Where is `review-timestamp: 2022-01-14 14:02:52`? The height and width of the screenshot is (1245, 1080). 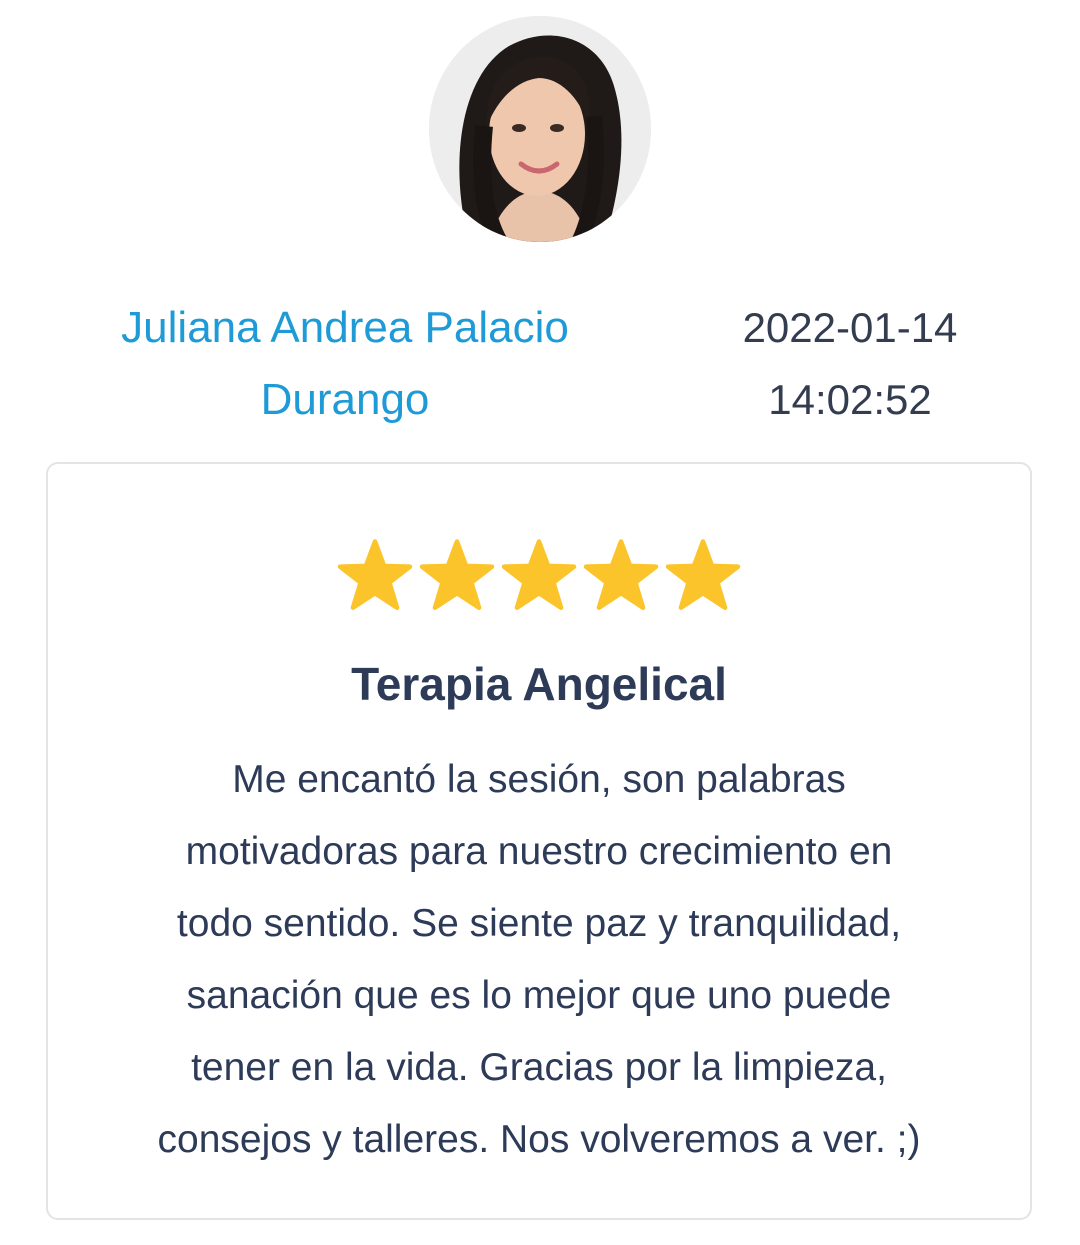
review-timestamp: 2022-01-14 14:02:52 is located at coordinates (850, 364).